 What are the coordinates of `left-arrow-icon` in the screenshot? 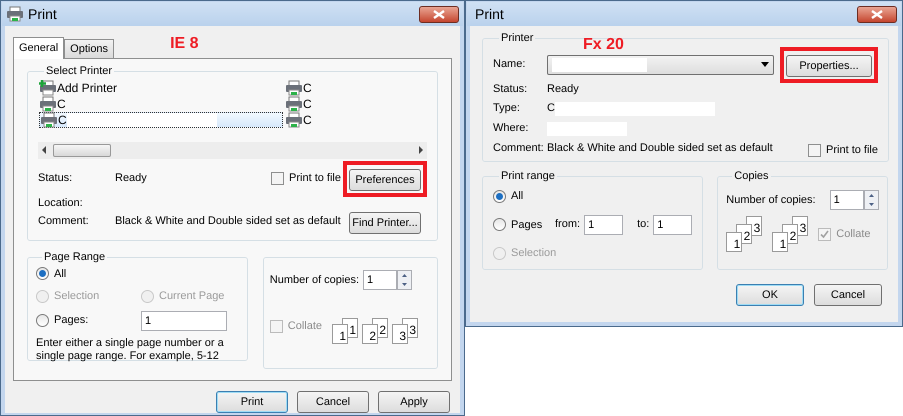 It's located at (44, 150).